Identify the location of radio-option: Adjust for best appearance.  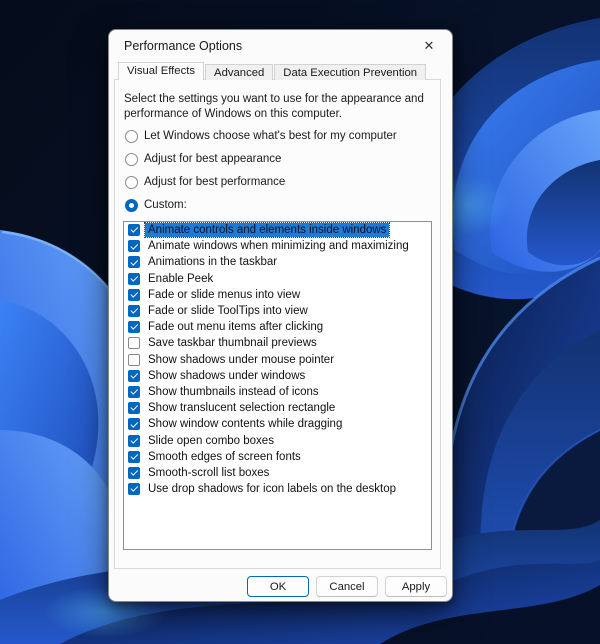
(278, 159).